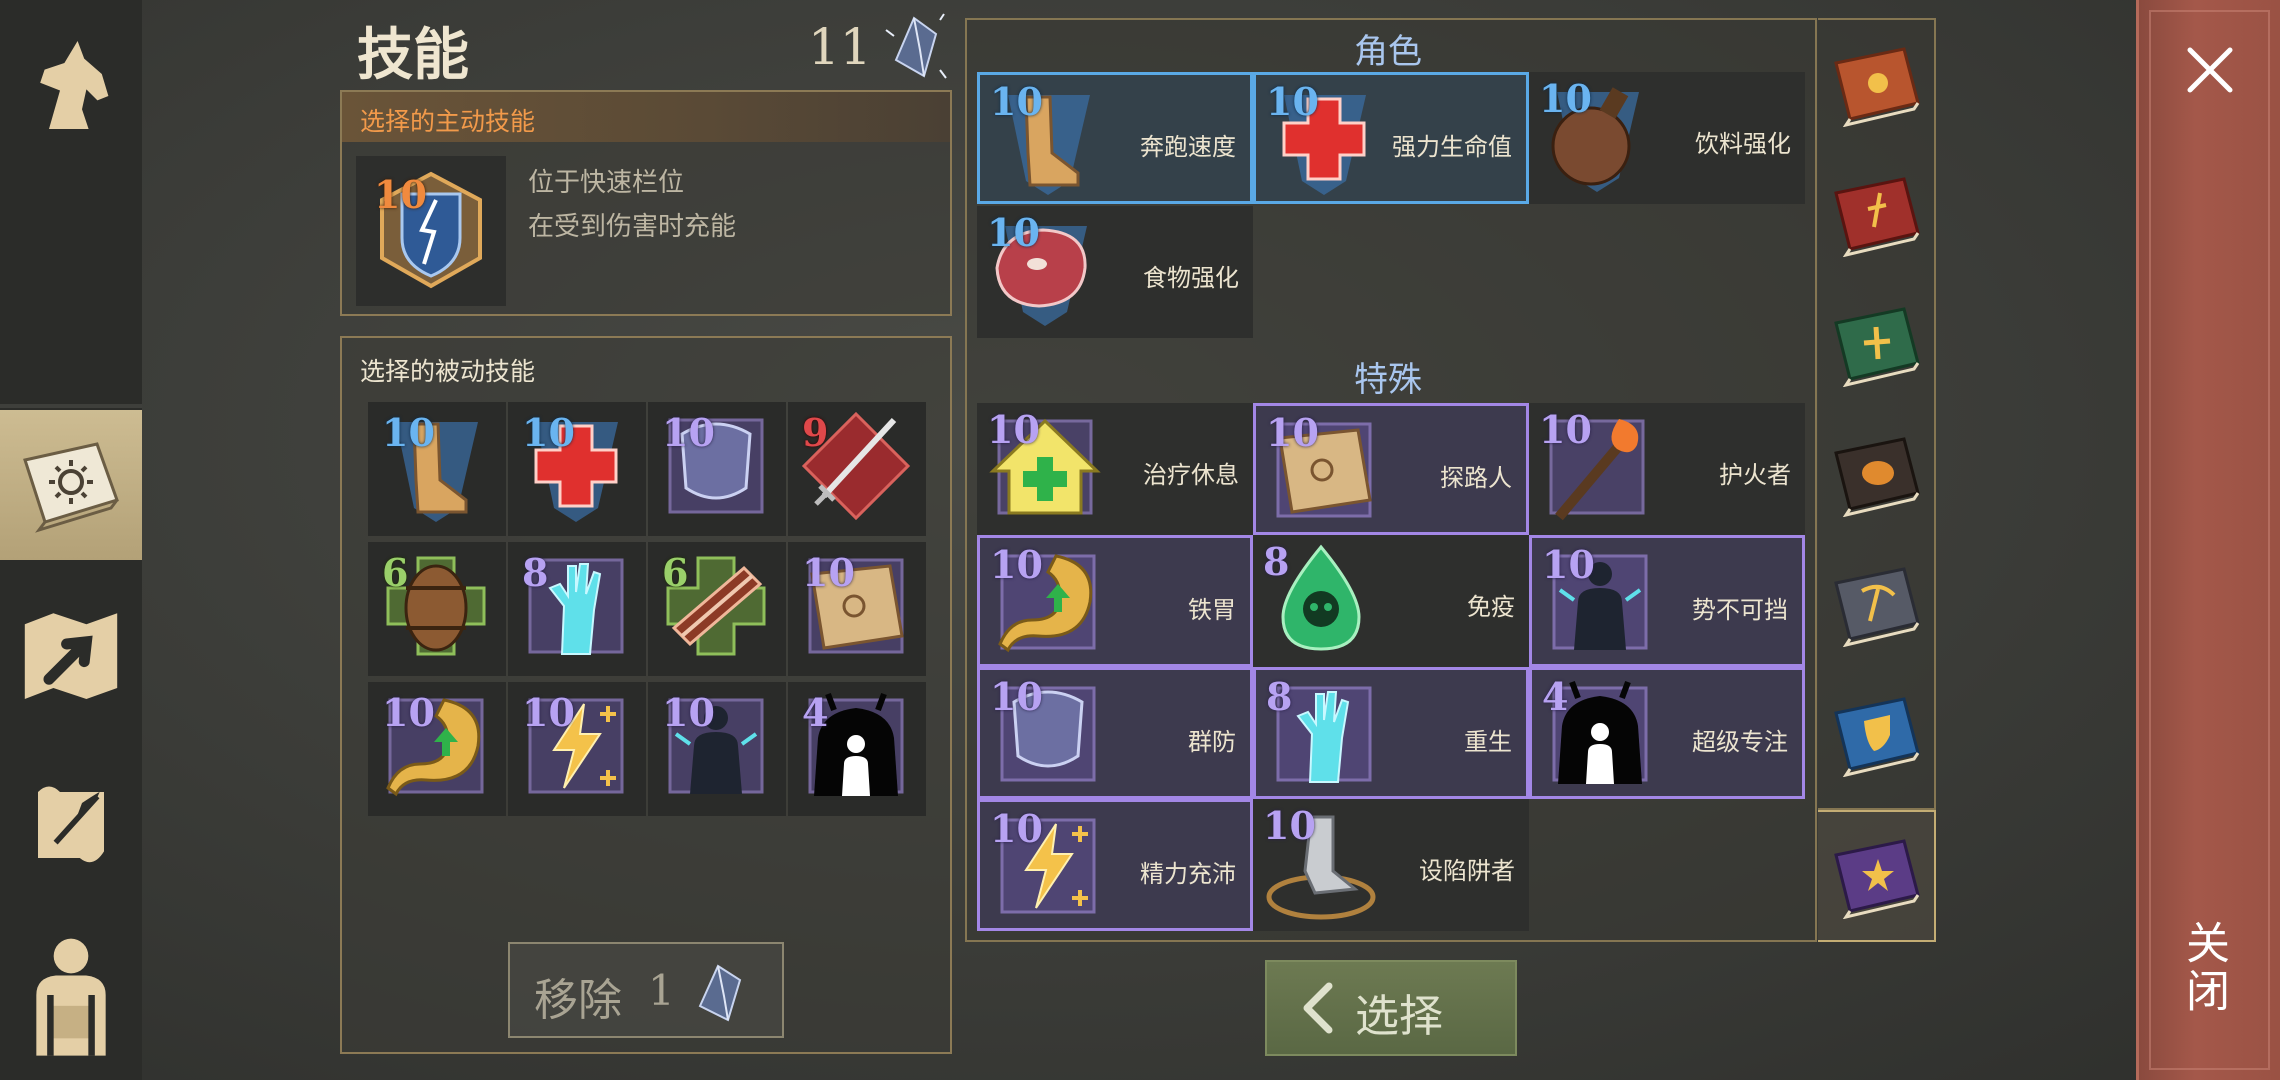 This screenshot has width=2280, height=1080. What do you see at coordinates (632, 227) in the screenshot?
I see `active-skill-desc-line2: 在受到伤害时充能` at bounding box center [632, 227].